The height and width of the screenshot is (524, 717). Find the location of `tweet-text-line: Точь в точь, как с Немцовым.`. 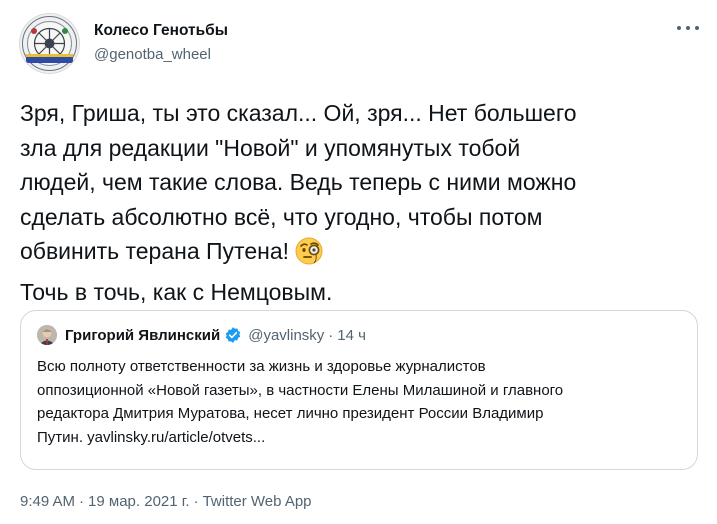

tweet-text-line: Точь в точь, как с Немцовым. is located at coordinates (176, 291).